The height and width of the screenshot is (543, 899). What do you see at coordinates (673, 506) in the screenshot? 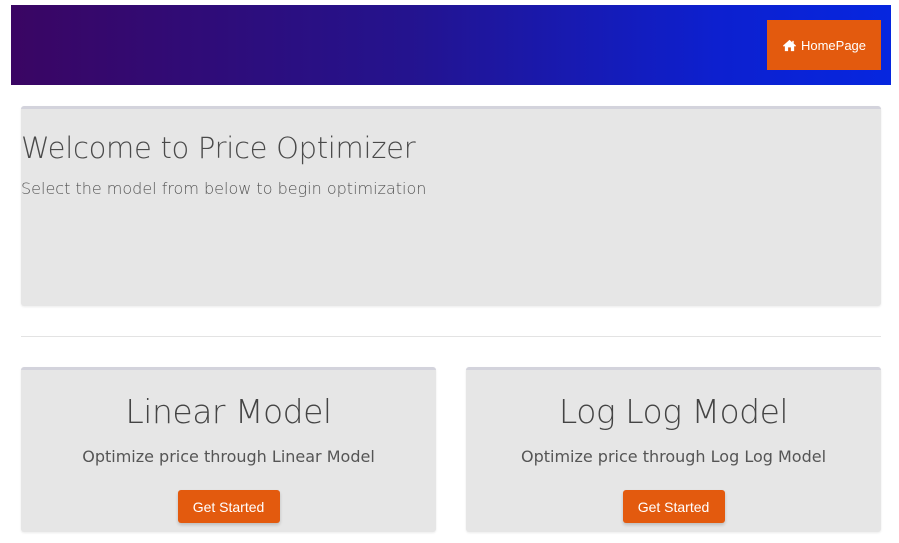
I see `log-log-get-started-button: Get Started` at bounding box center [673, 506].